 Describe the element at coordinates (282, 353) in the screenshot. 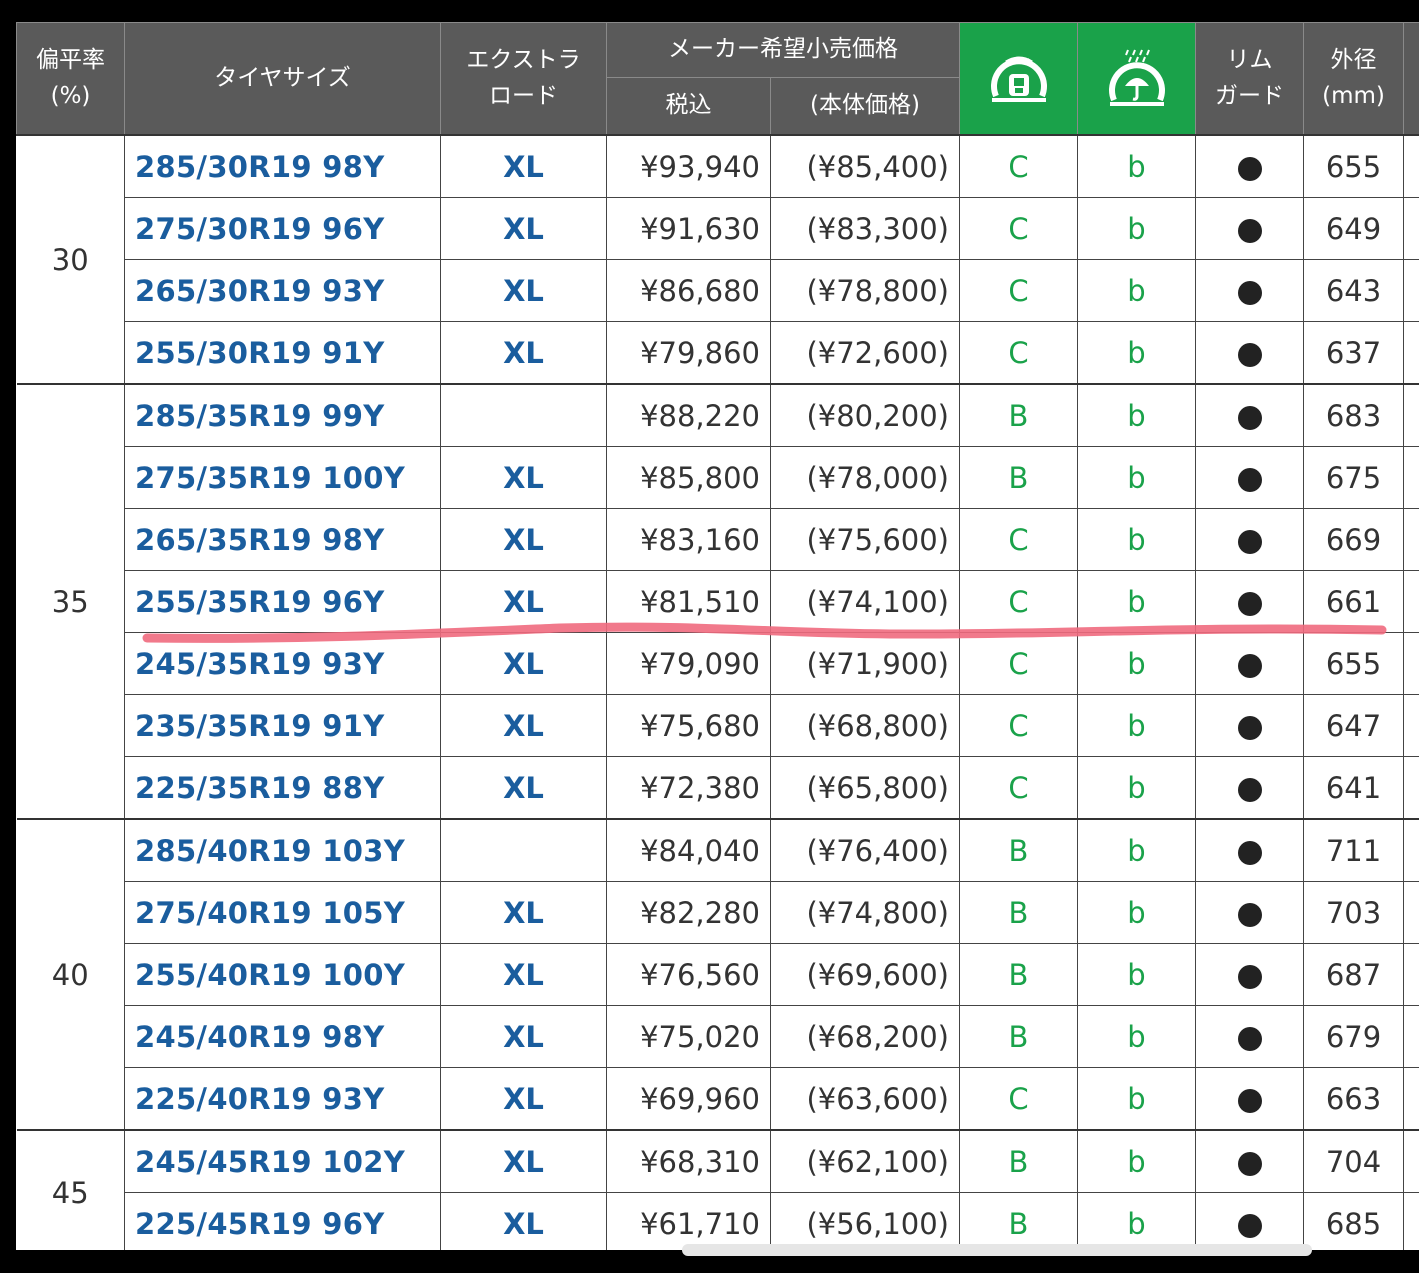

I see `tire-size-link: 255/30R19 91Y` at that location.